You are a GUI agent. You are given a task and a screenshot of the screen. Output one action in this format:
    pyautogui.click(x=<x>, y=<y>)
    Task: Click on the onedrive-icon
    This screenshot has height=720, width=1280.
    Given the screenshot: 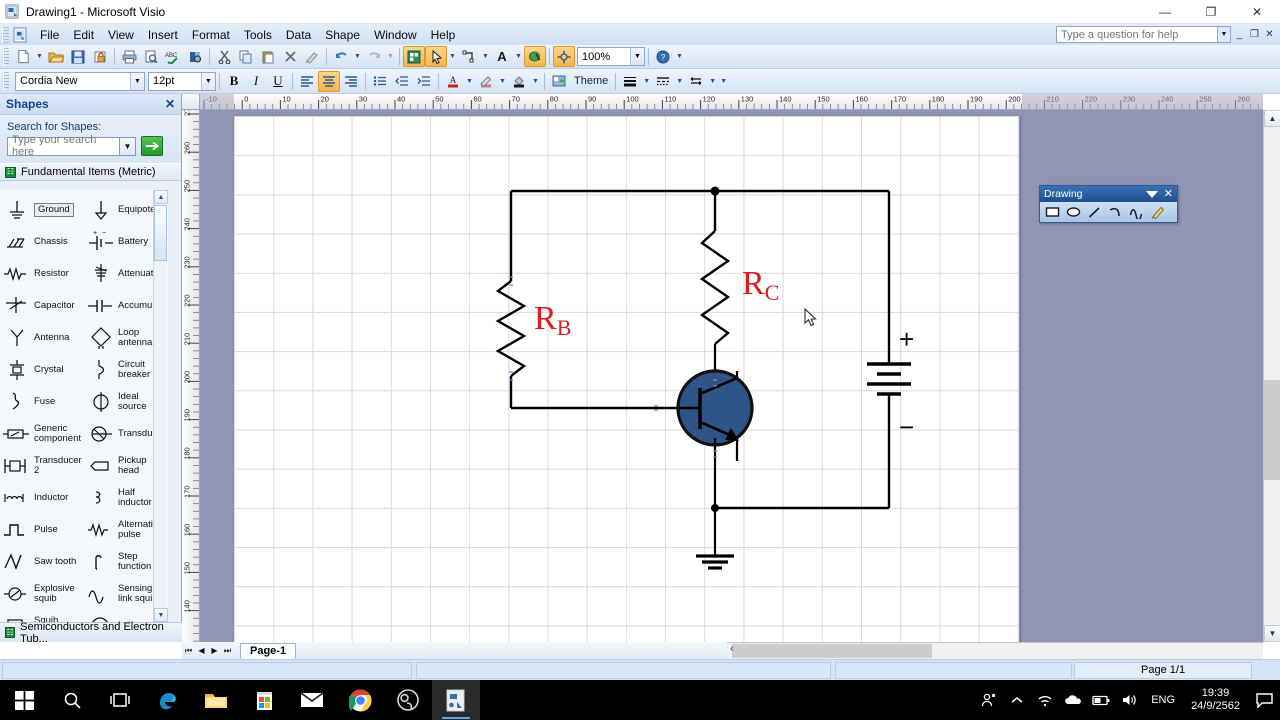 What is the action you would take?
    pyautogui.click(x=1073, y=700)
    